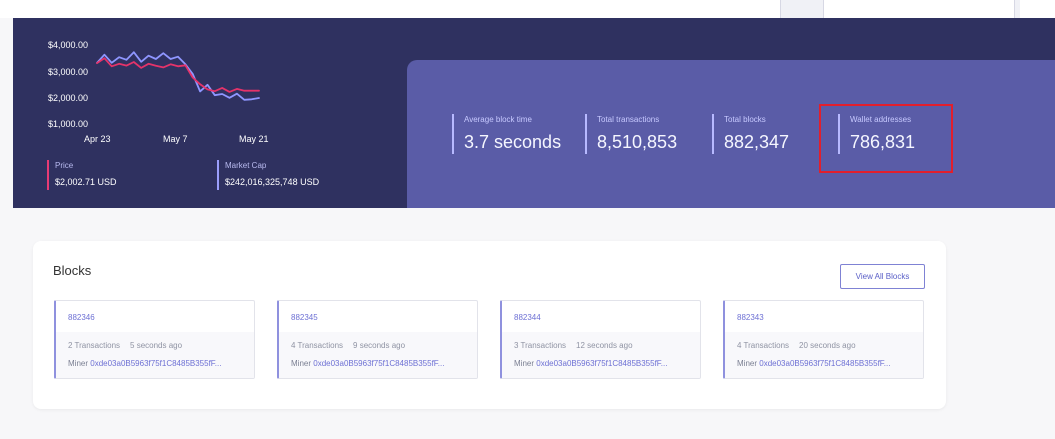 Image resolution: width=1055 pixels, height=439 pixels. What do you see at coordinates (757, 142) in the screenshot?
I see `total-blocks-value: 882,347` at bounding box center [757, 142].